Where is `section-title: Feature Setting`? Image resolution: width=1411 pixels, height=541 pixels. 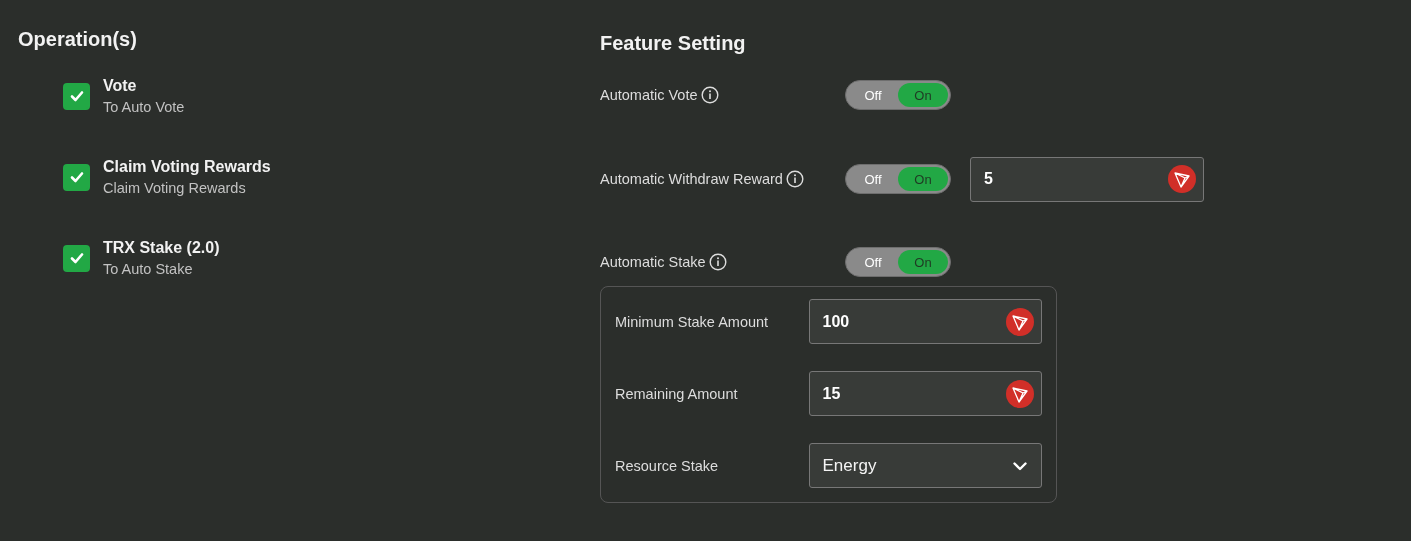 section-title: Feature Setting is located at coordinates (673, 43).